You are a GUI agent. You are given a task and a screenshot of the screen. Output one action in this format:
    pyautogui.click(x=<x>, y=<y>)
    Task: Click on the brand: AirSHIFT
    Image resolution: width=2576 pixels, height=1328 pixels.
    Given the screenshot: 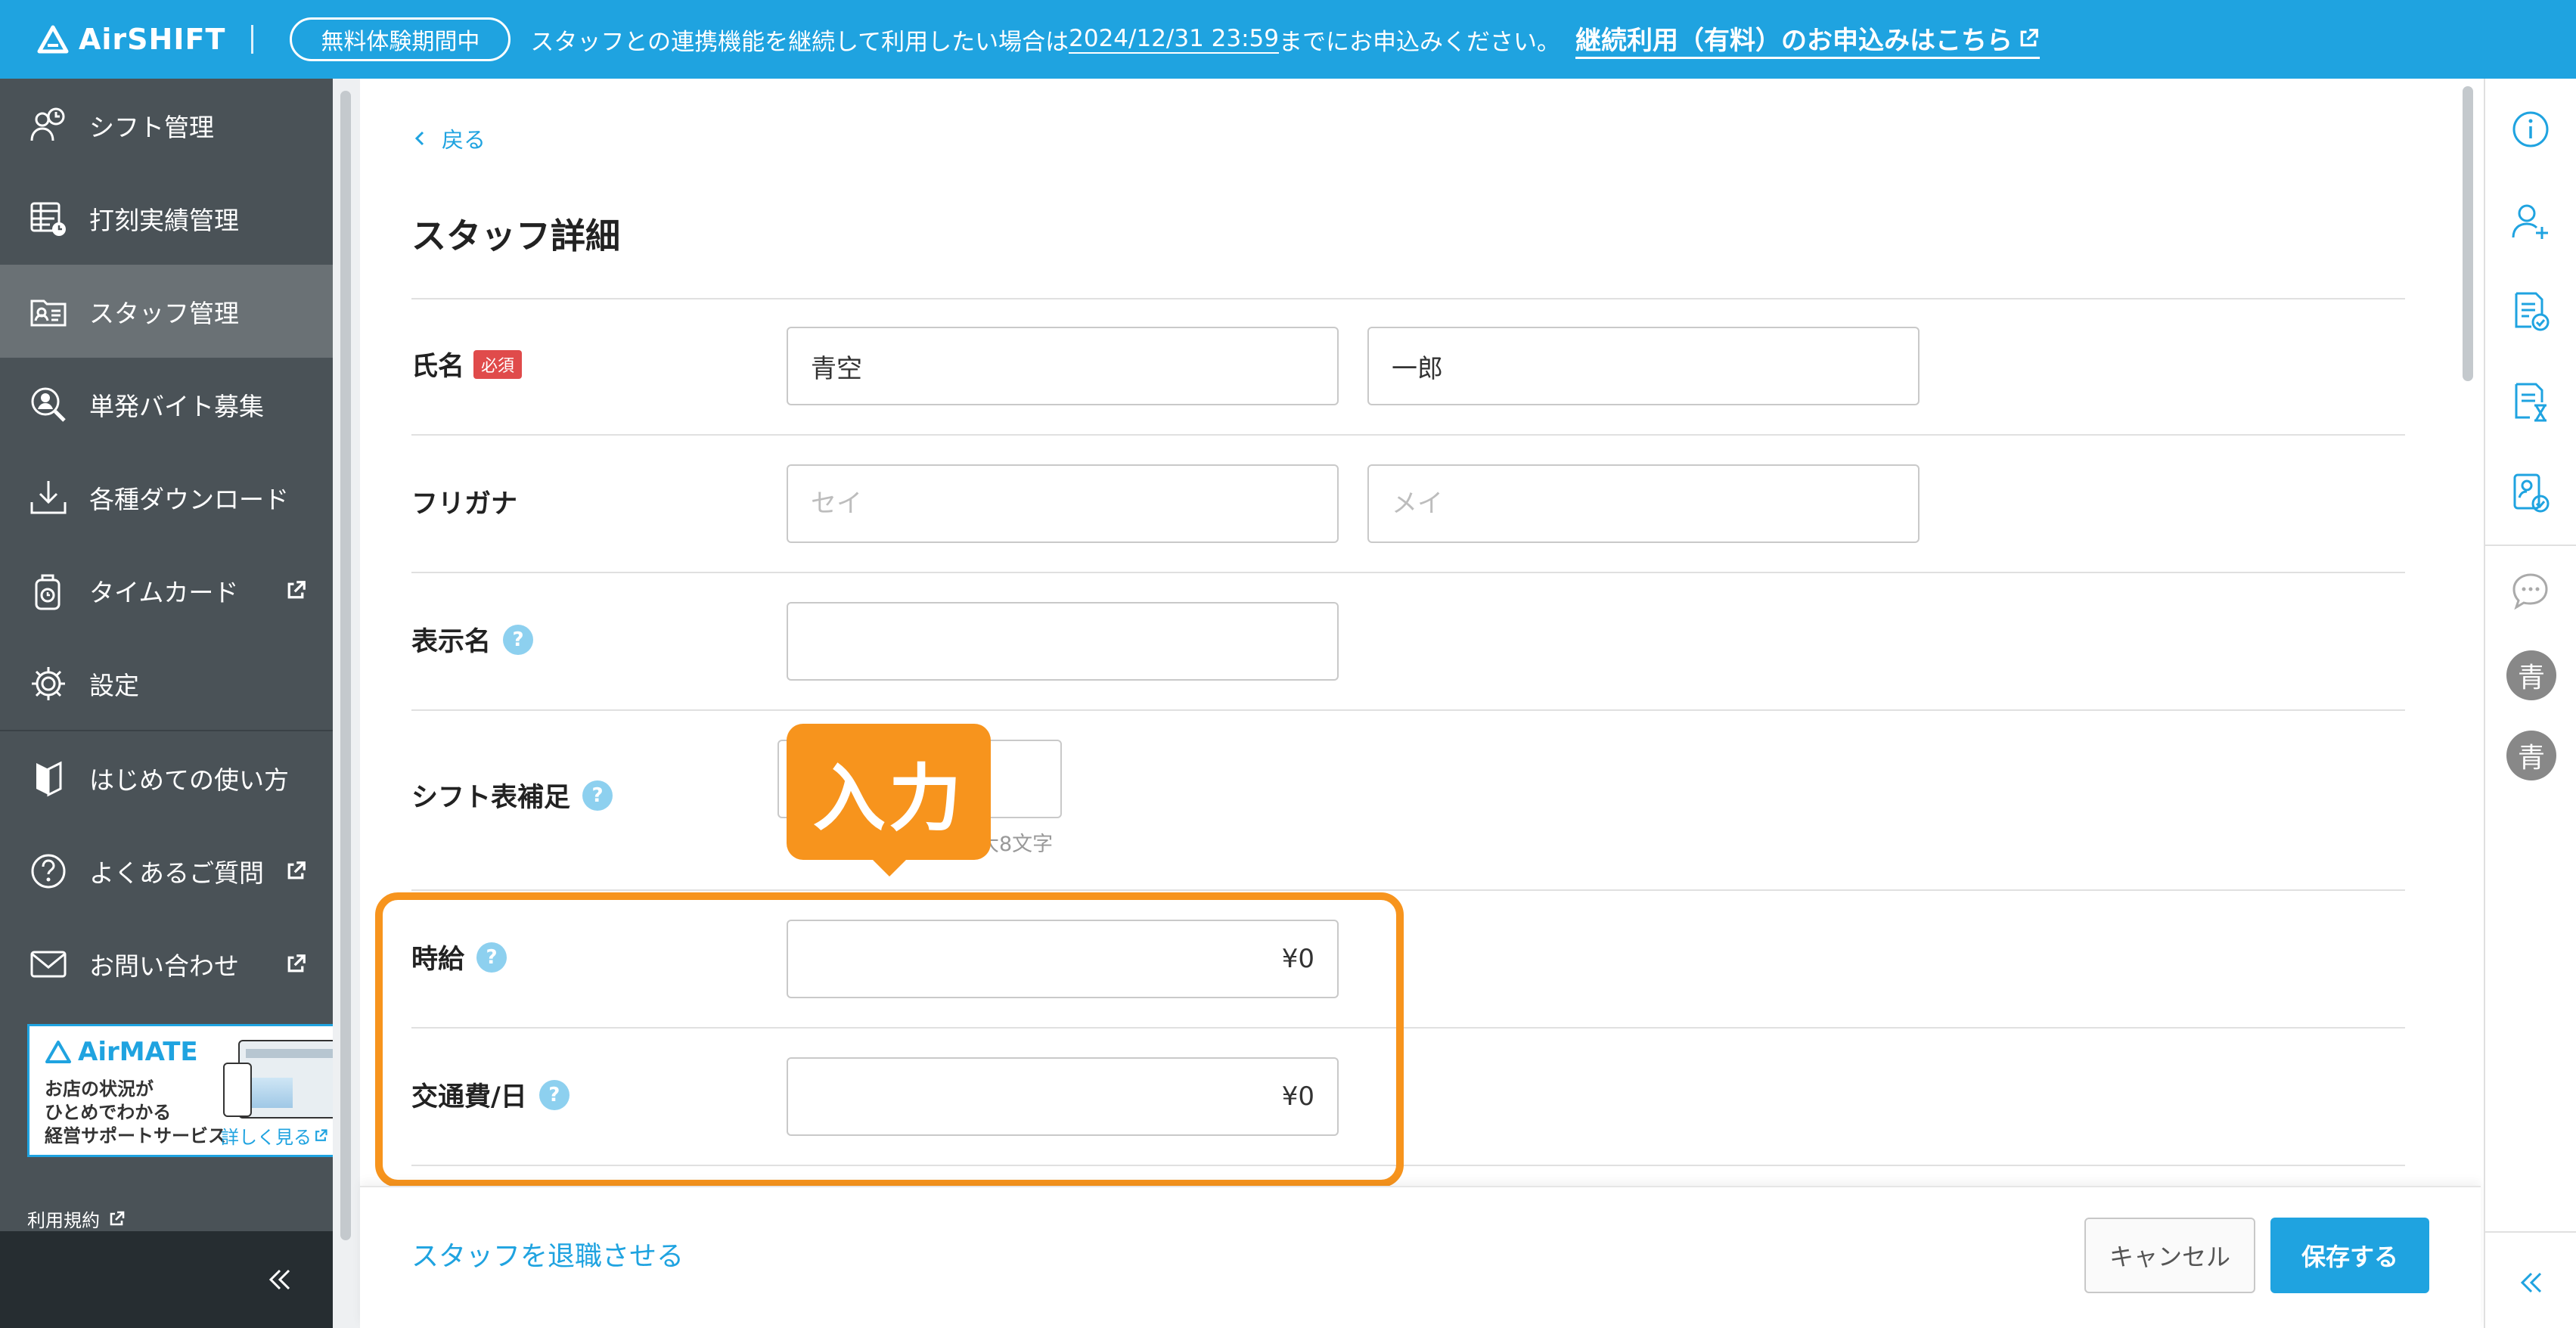 What is the action you would take?
    pyautogui.click(x=130, y=39)
    